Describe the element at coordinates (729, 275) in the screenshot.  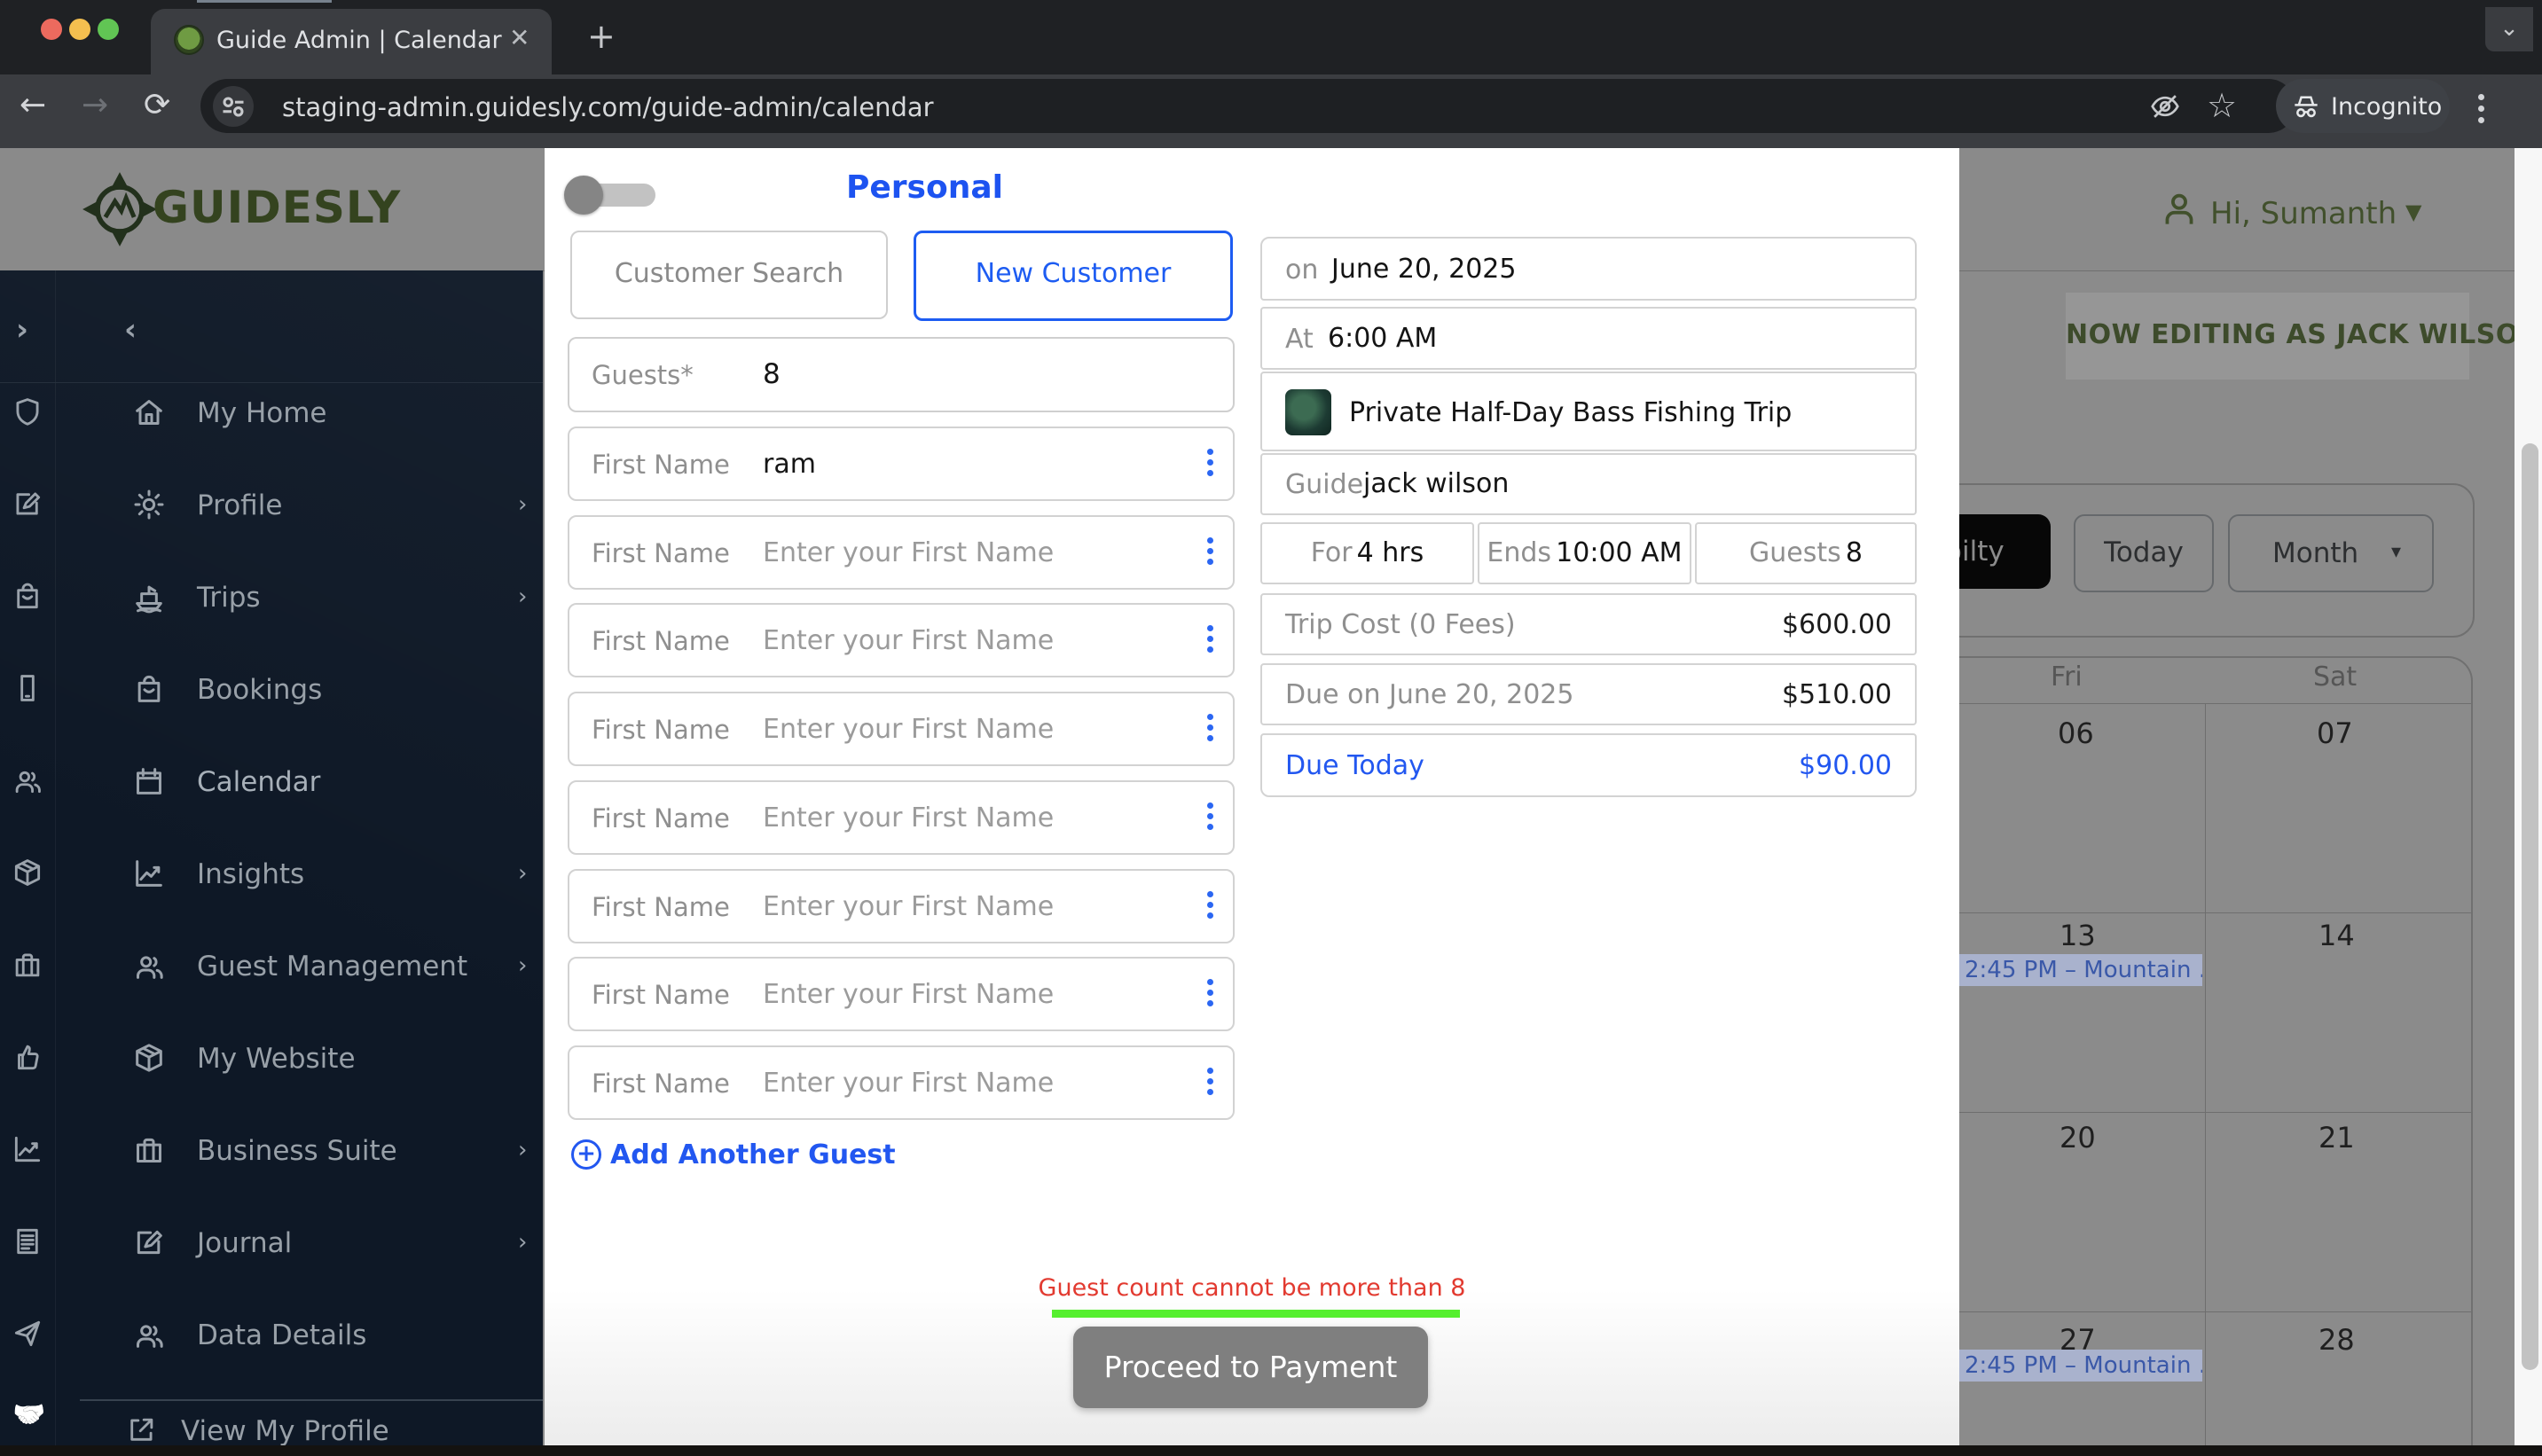
I see `customer-search-tab: Customer Search` at that location.